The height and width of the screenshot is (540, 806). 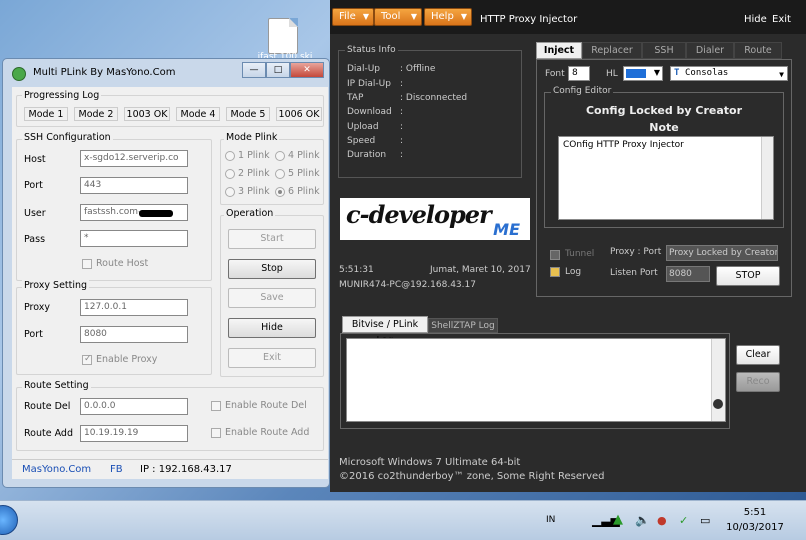 I want to click on mode-6-indicator: 1006 OK, so click(x=299, y=114).